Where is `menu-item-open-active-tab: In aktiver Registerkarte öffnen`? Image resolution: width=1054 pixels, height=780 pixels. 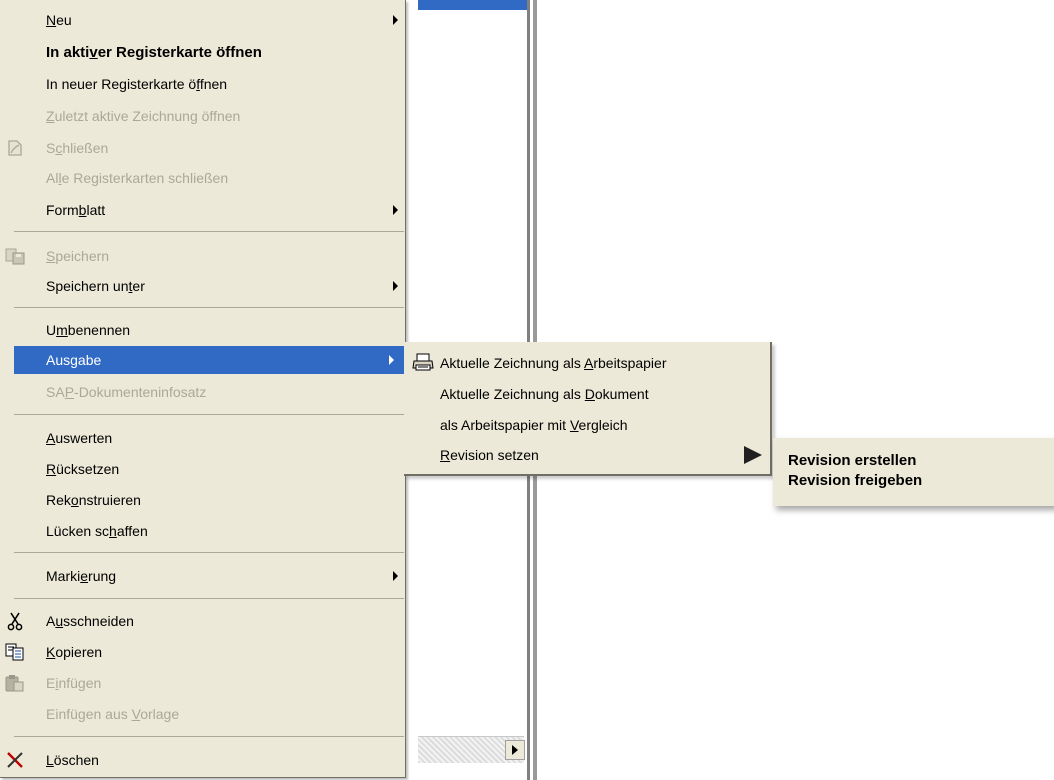
menu-item-open-active-tab: In aktiver Registerkarte öffnen is located at coordinates (212, 52).